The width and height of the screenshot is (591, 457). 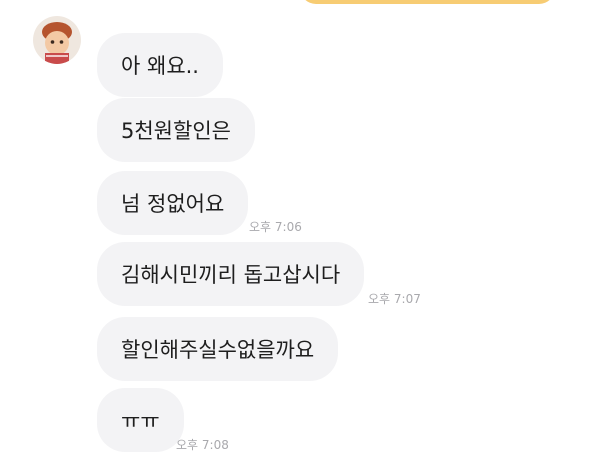 I want to click on message-text: 아 왜요.., so click(x=160, y=66).